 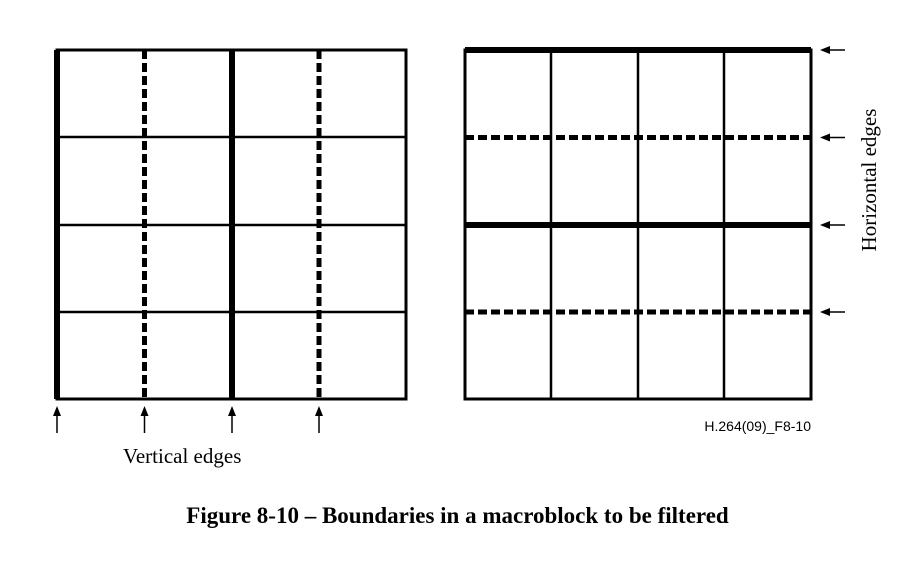 What do you see at coordinates (869, 180) in the screenshot?
I see `horizontal-edges-label: Horizontal edges` at bounding box center [869, 180].